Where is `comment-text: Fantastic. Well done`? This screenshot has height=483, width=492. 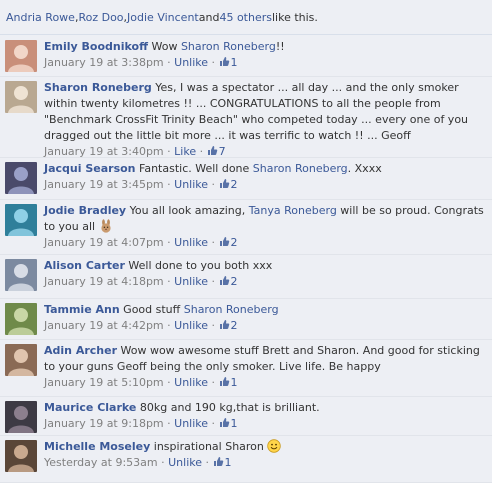
comment-text: Fantastic. Well done is located at coordinates (196, 168).